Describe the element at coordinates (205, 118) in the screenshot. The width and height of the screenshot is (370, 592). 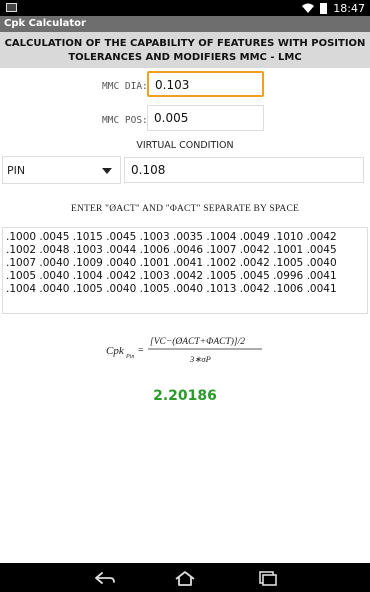
I see `mmc-pos-input: 0.005` at that location.